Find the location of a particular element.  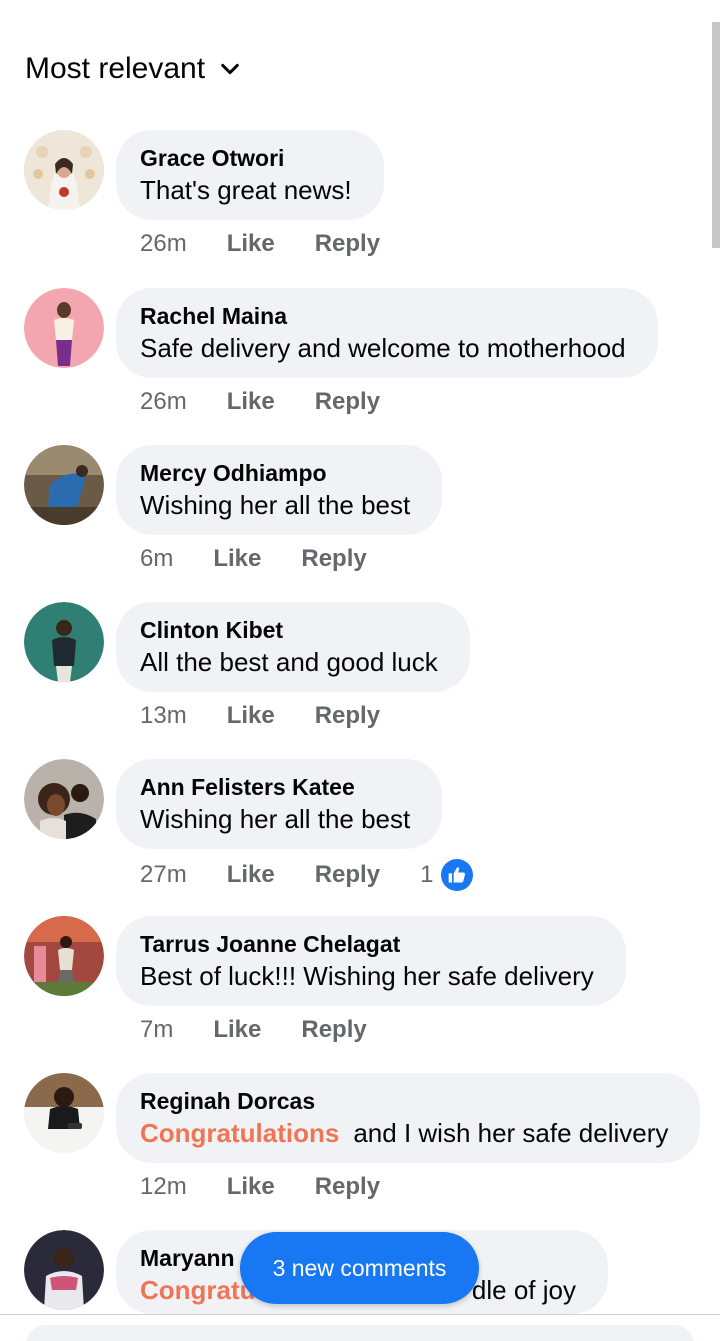

comment-highlight: Congratulations is located at coordinates (240, 1133).